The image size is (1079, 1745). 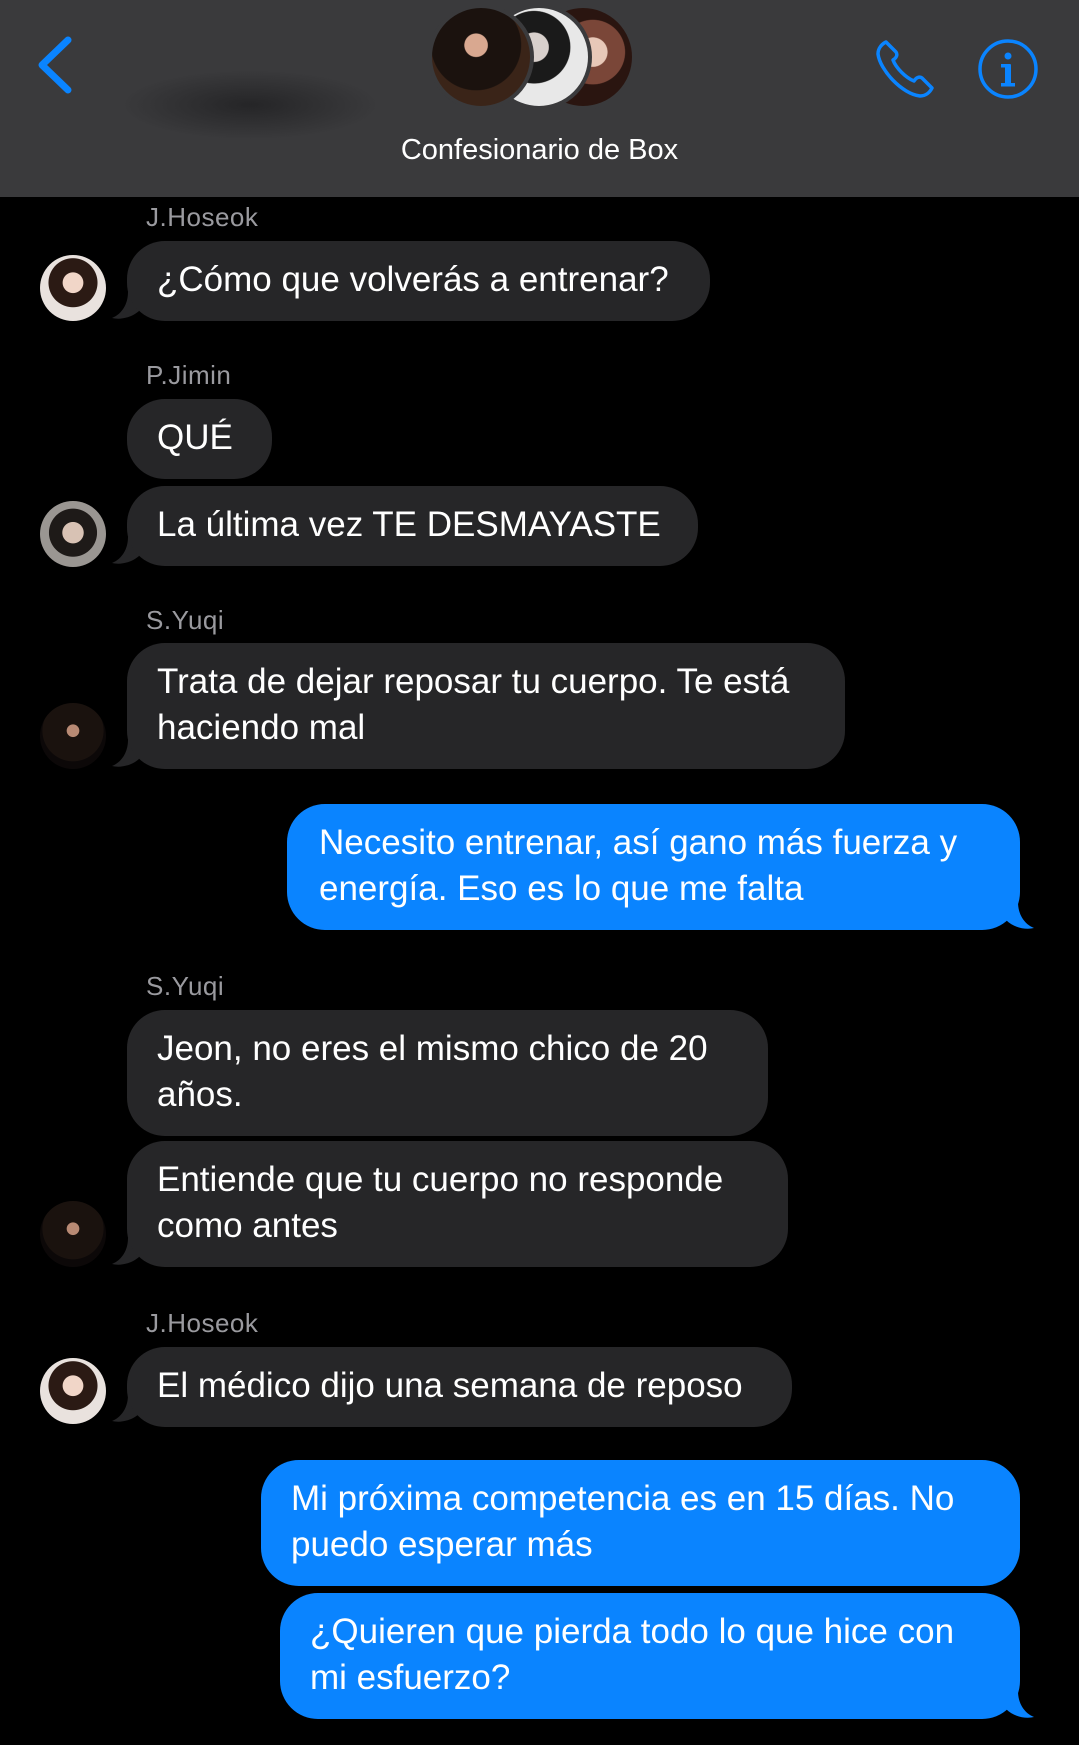 What do you see at coordinates (409, 524) in the screenshot?
I see `message-text: La última vez TE DESMAYASTE` at bounding box center [409, 524].